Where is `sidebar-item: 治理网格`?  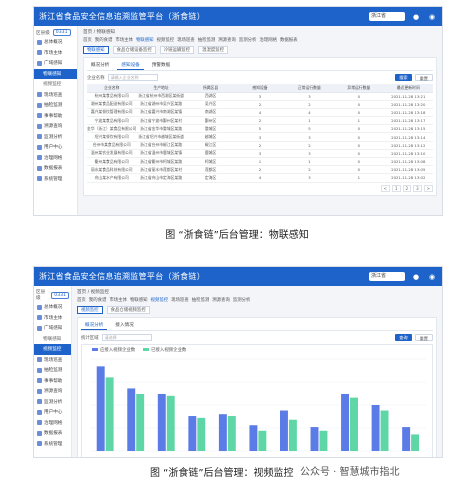 sidebar-item: 治理网格 is located at coordinates (52, 423).